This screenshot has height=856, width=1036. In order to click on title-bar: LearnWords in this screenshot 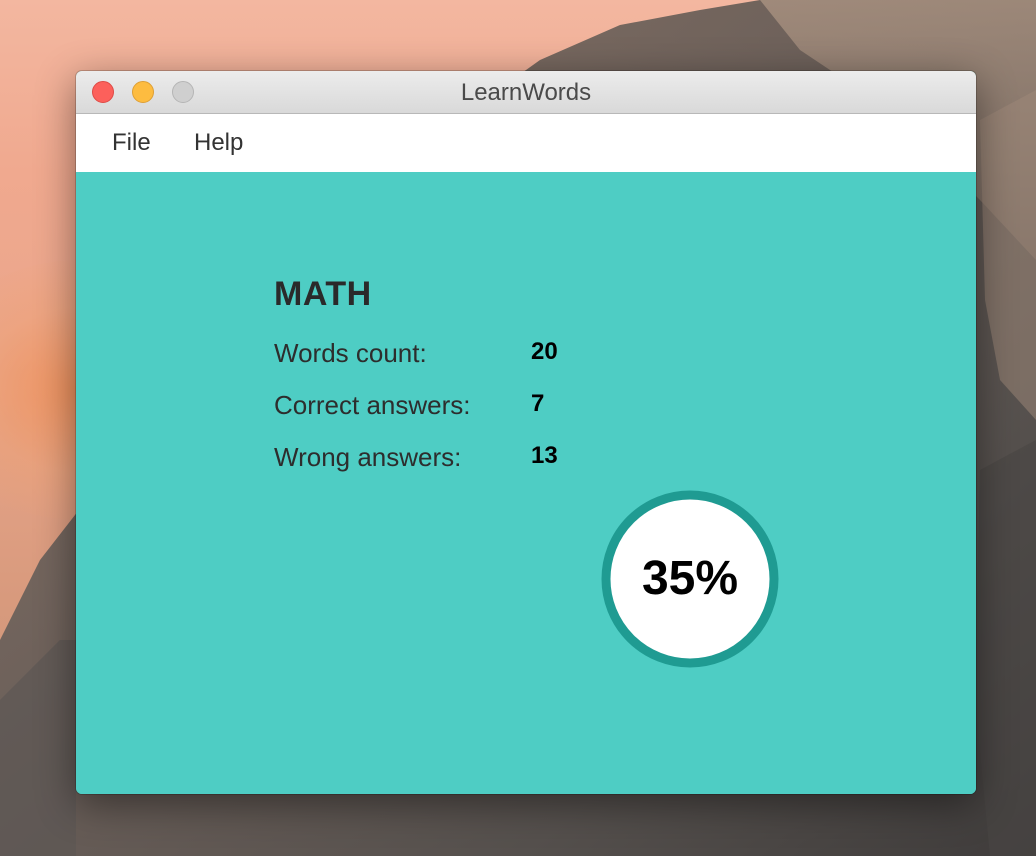, I will do `click(526, 92)`.